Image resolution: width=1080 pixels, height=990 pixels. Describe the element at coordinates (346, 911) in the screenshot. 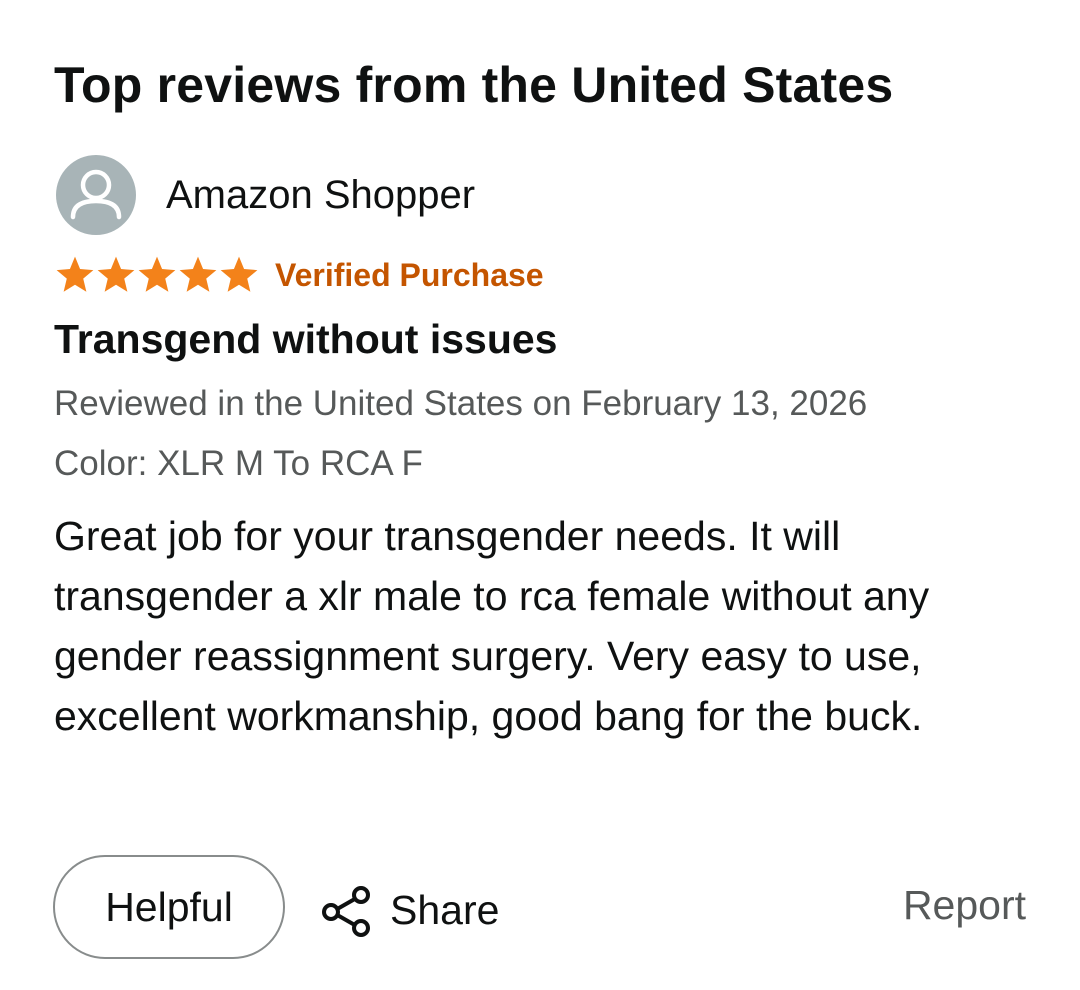

I see `share-icon` at that location.